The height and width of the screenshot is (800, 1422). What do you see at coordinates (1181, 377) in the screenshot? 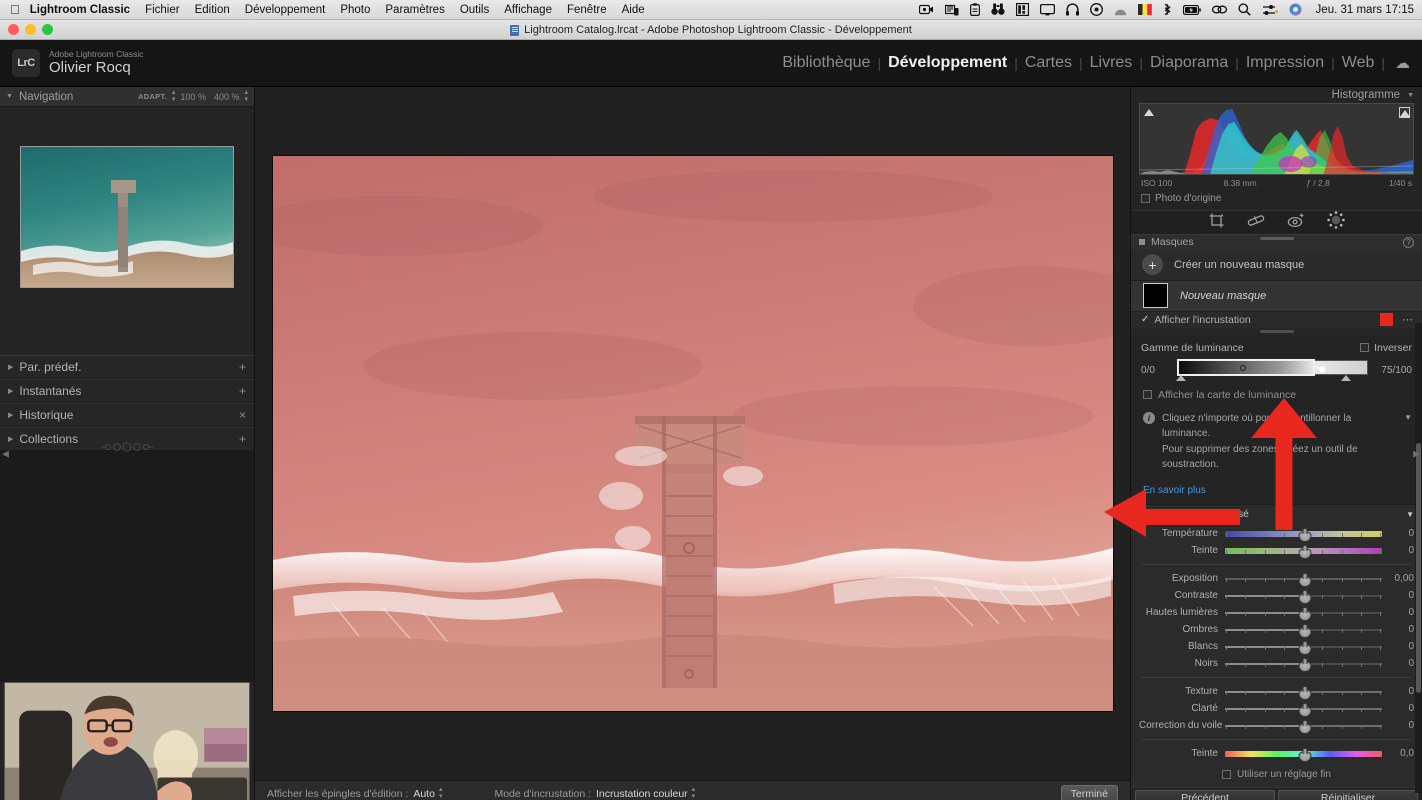
I see `luminance-lower-falloff-handle` at bounding box center [1181, 377].